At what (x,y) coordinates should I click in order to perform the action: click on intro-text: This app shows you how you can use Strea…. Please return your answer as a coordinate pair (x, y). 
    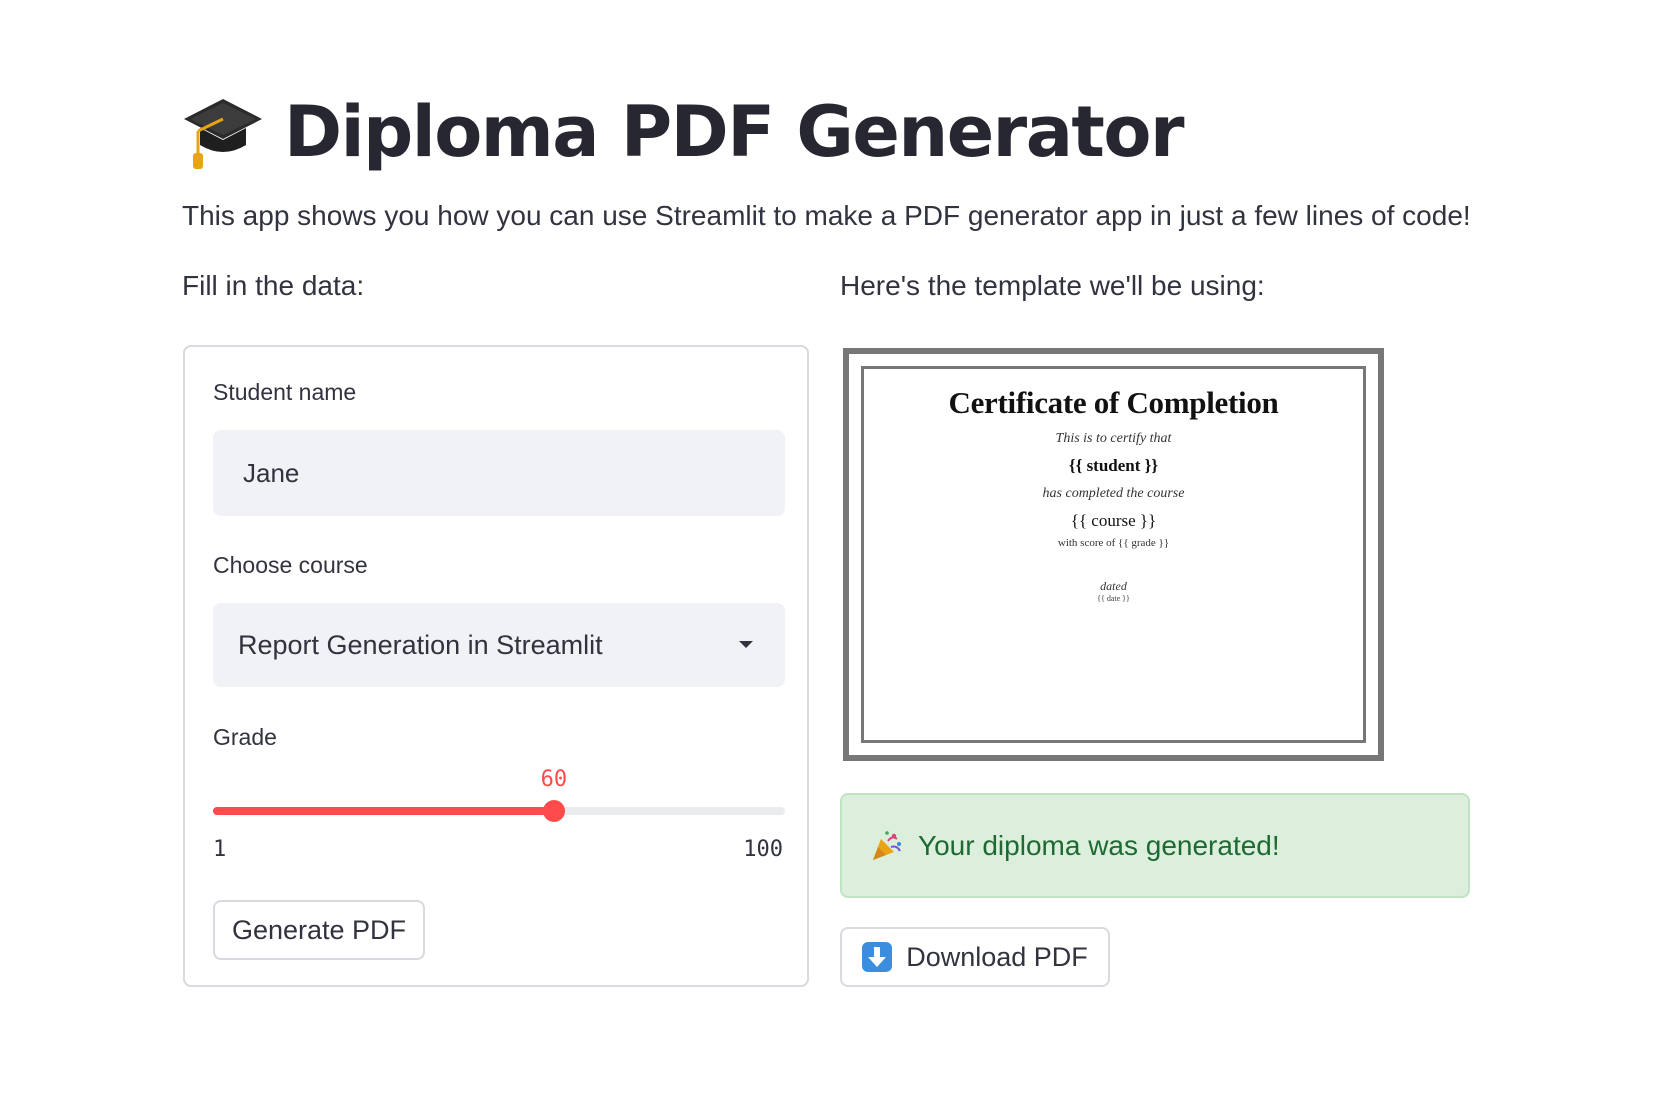
    Looking at the image, I should click on (826, 215).